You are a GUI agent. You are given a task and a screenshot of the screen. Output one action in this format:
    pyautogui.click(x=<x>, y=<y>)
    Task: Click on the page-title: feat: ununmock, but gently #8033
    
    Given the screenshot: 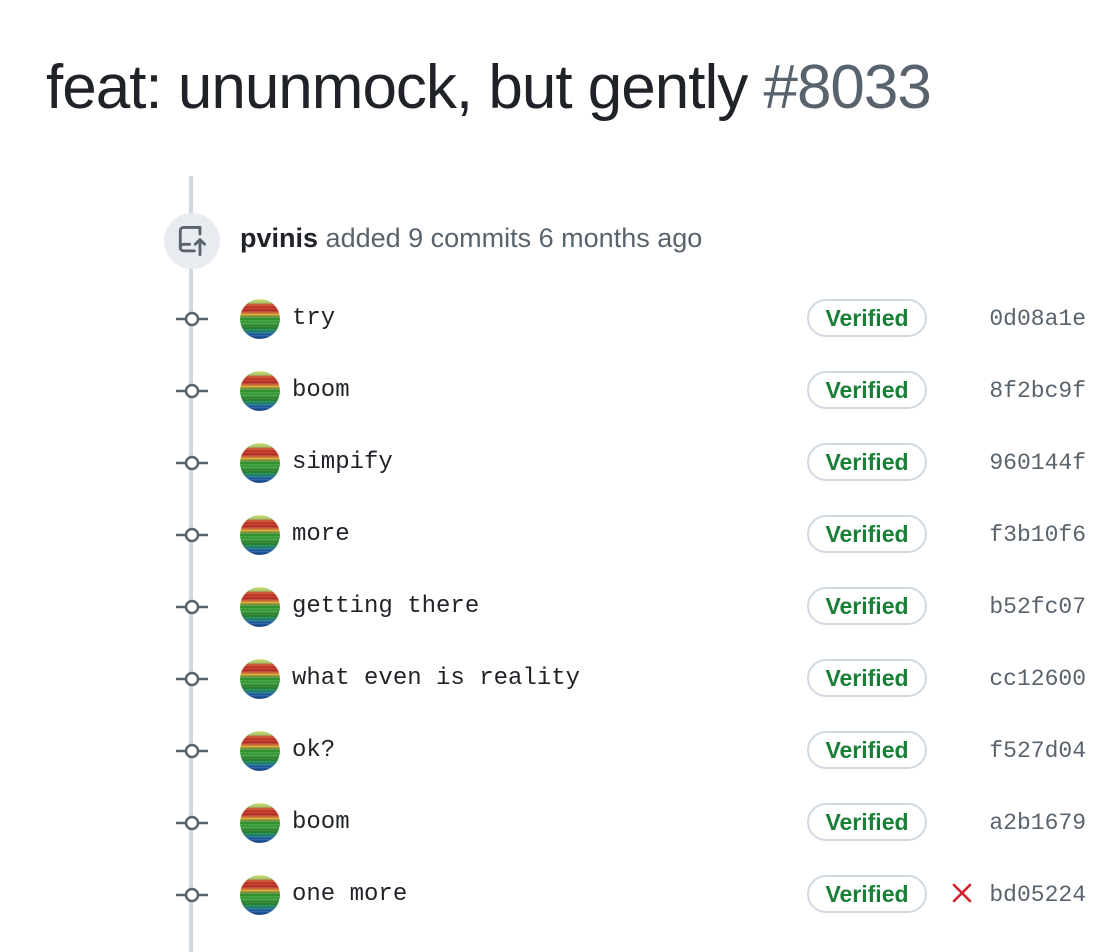 What is the action you would take?
    pyautogui.click(x=489, y=88)
    